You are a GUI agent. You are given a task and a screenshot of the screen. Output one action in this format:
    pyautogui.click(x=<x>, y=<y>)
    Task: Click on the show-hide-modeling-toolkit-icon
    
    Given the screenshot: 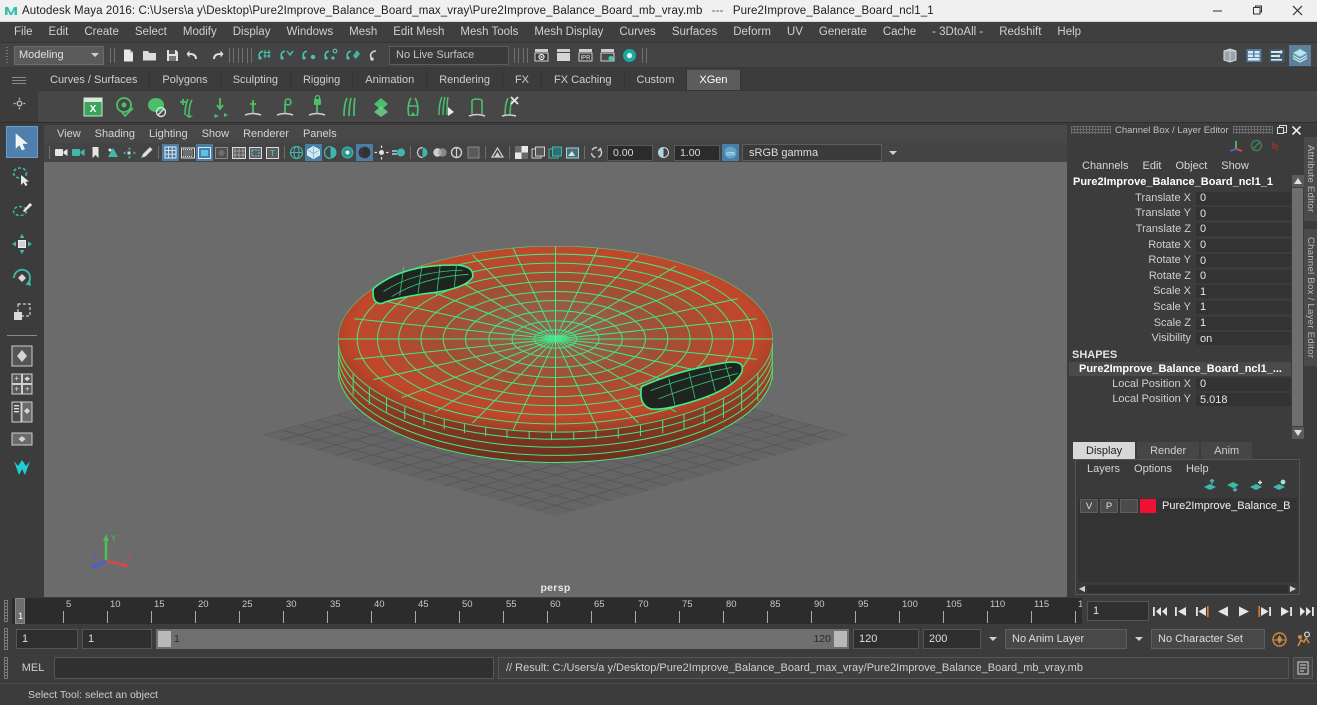 What is the action you would take?
    pyautogui.click(x=1231, y=55)
    